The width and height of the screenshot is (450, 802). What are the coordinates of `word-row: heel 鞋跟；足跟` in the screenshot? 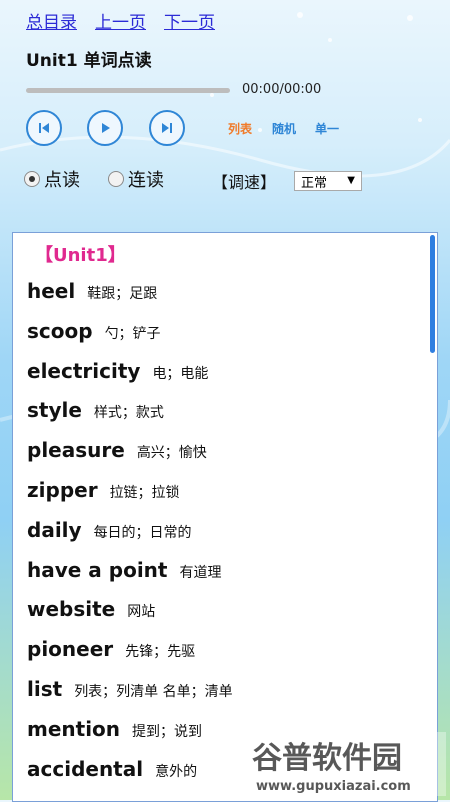 It's located at (130, 299).